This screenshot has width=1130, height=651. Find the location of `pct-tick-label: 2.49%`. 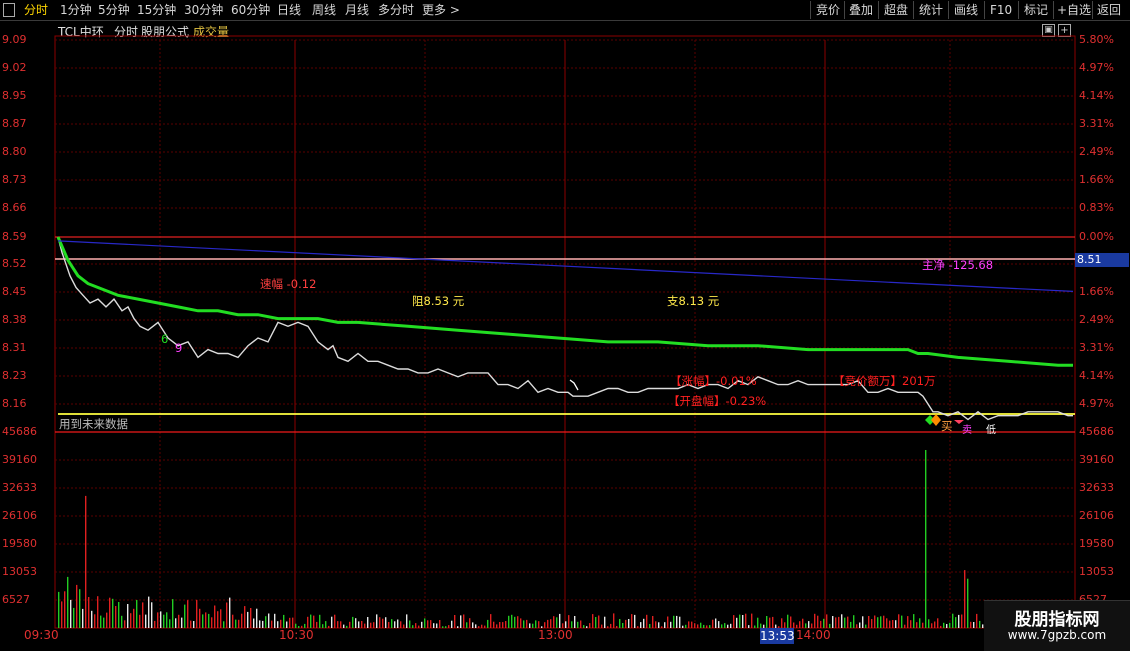

pct-tick-label: 2.49% is located at coordinates (1096, 151).